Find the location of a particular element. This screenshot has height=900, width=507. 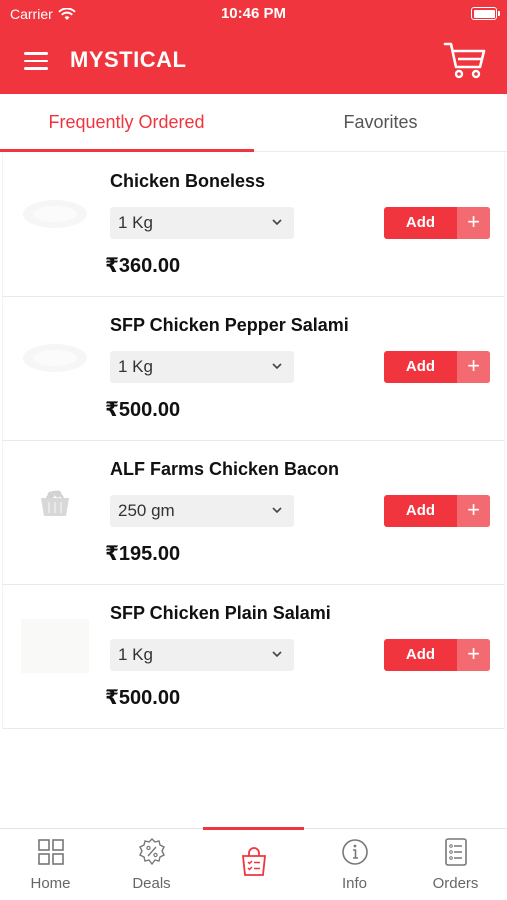

app-header: Carrier 10:46 PM MYSTICAL is located at coordinates (253, 47).